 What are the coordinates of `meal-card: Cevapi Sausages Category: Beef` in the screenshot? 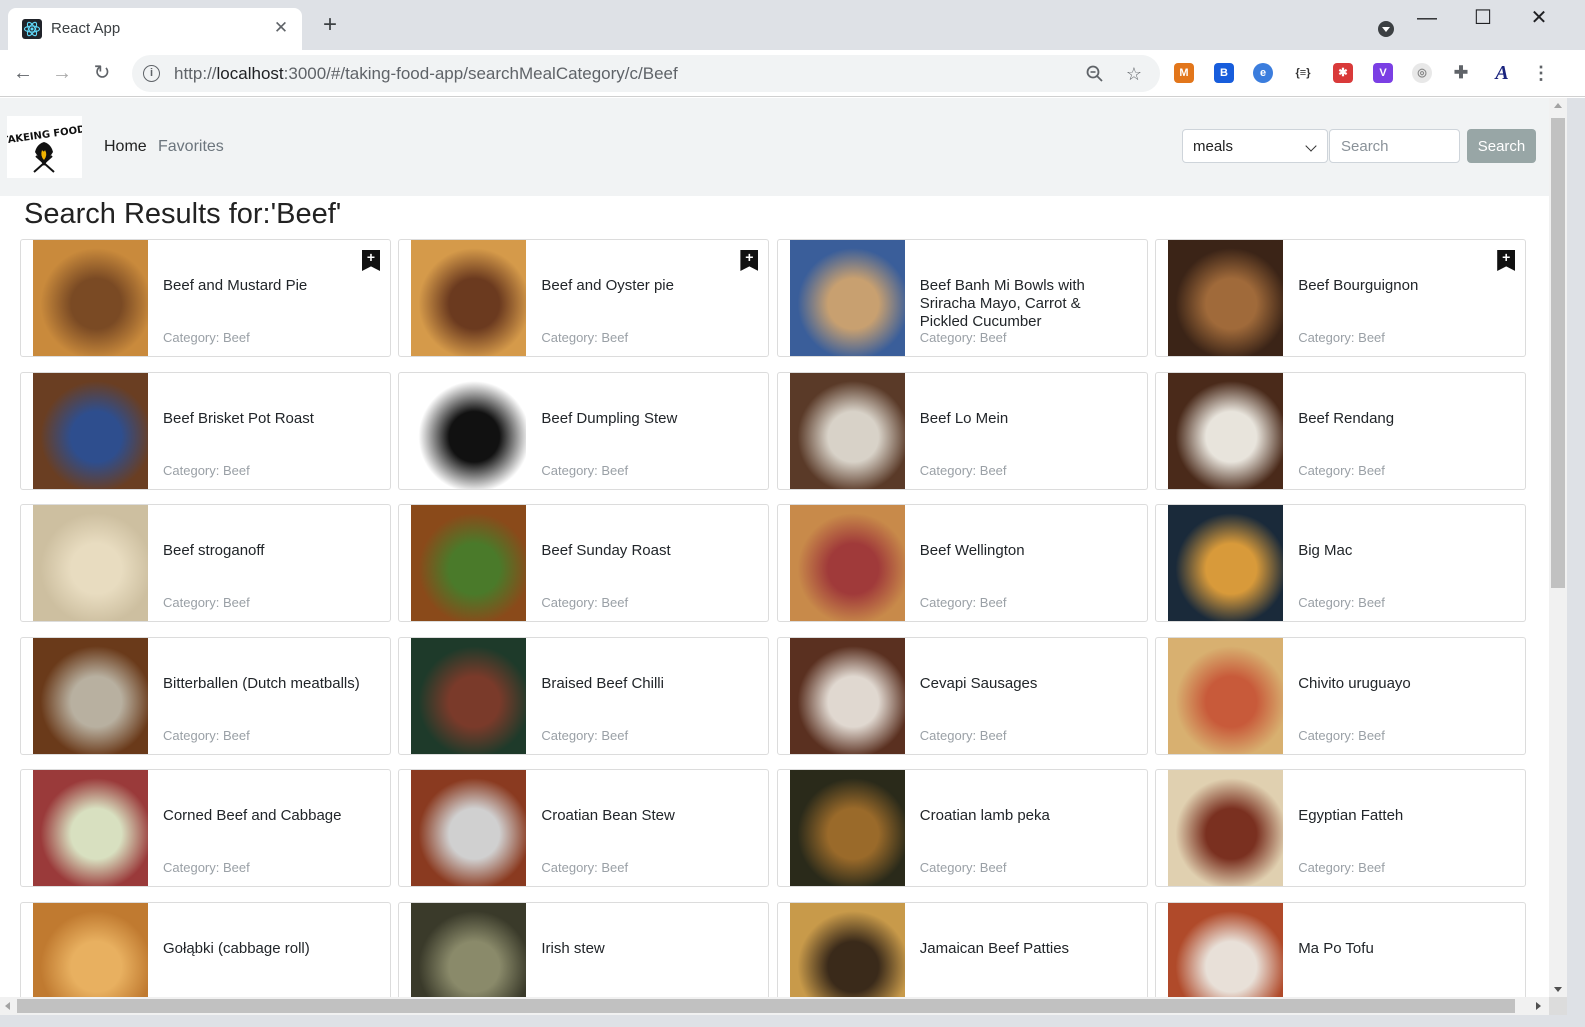 It's located at (962, 695).